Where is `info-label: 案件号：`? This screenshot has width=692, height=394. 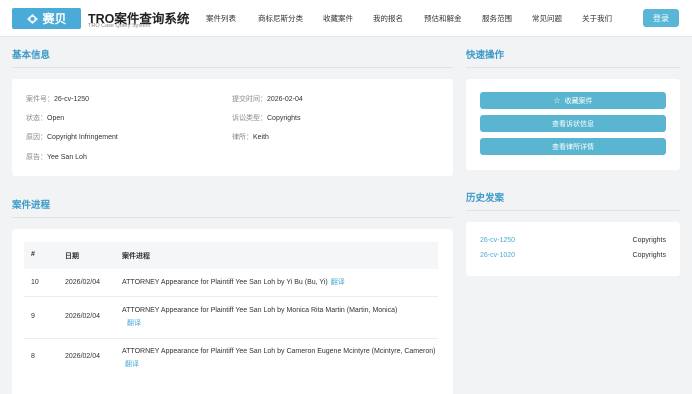 info-label: 案件号： is located at coordinates (40, 99).